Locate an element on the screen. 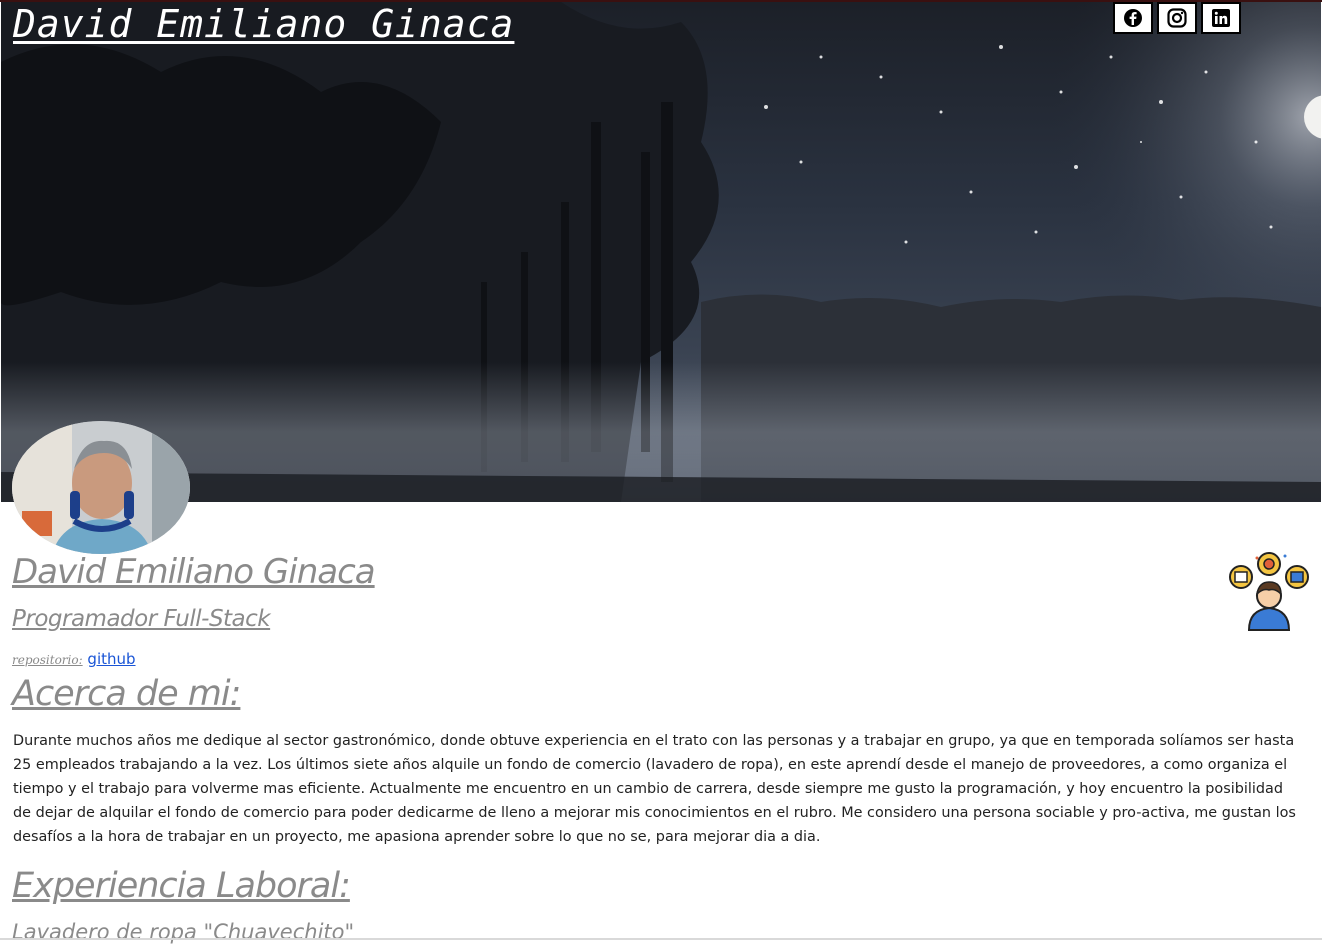  linkedin-icon is located at coordinates (1221, 18).